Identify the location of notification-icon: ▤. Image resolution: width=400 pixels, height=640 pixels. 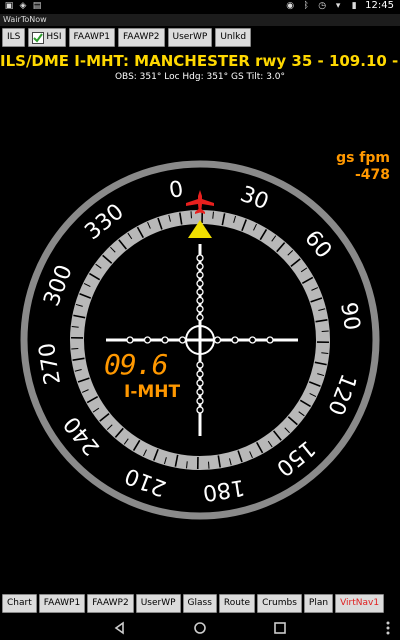
(37, 6).